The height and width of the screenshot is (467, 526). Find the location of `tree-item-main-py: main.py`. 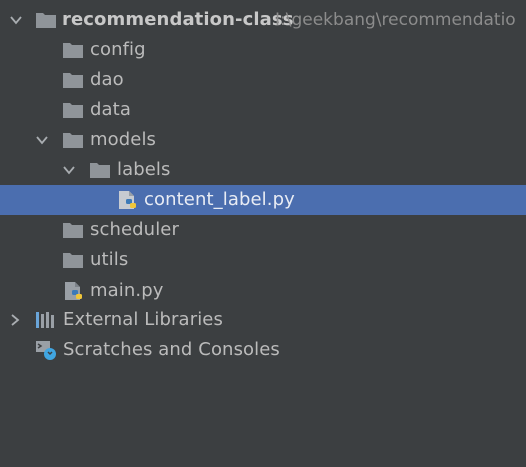

tree-item-main-py: main.py is located at coordinates (263, 291).